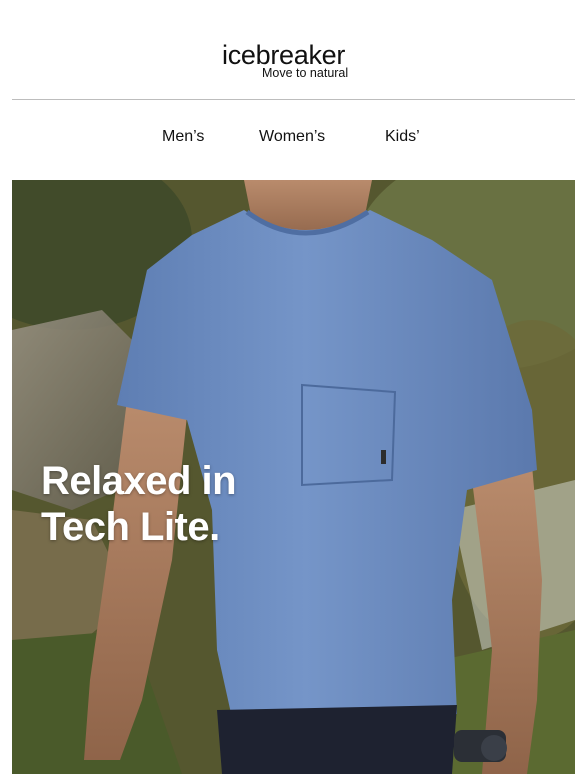 Image resolution: width=580 pixels, height=774 pixels. I want to click on hero-title-line-2: Tech Lite., so click(130, 527).